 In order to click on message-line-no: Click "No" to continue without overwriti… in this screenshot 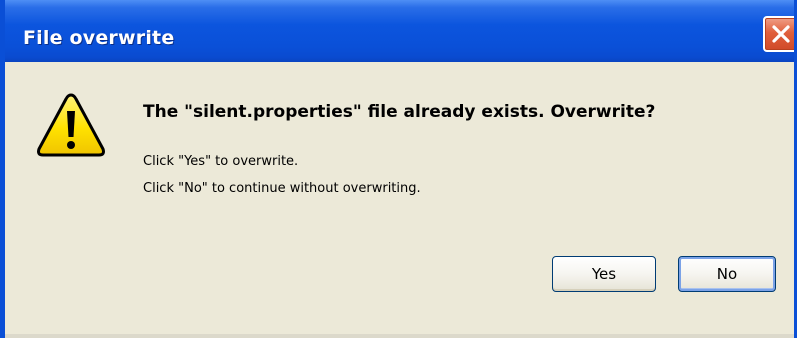, I will do `click(282, 188)`.